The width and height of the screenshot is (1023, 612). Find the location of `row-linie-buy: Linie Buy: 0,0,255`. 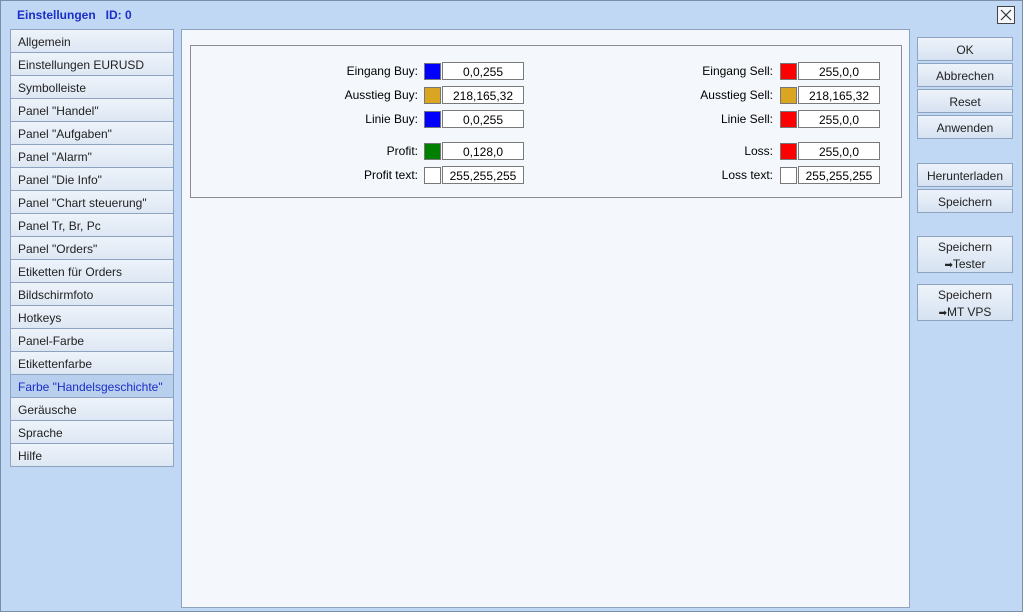

row-linie-buy: Linie Buy: 0,0,255 is located at coordinates (361, 119).